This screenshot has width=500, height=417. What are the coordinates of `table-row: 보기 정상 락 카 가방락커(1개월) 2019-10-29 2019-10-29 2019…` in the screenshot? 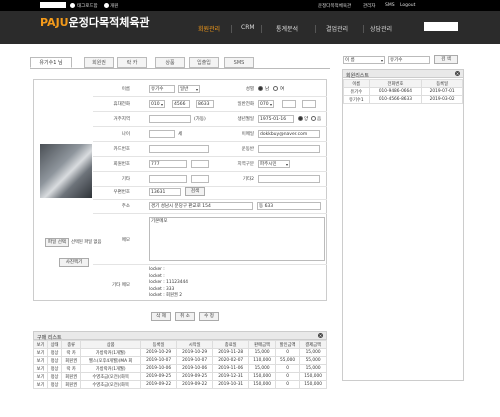 It's located at (179, 352).